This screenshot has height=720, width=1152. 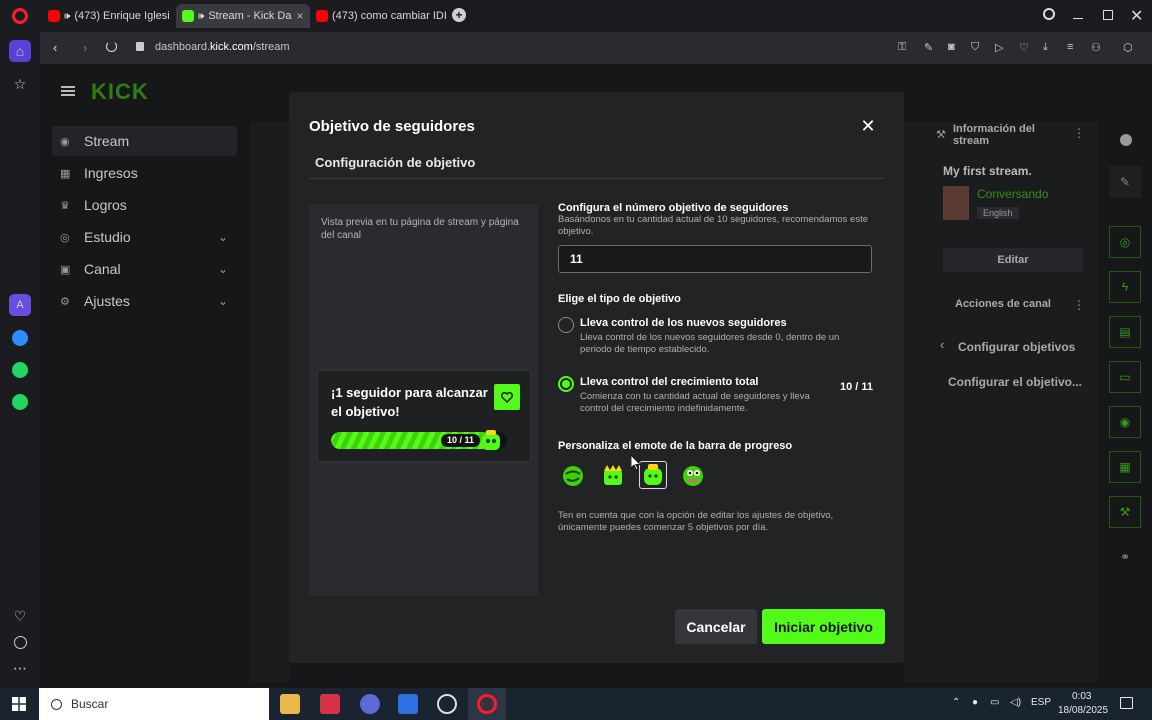 What do you see at coordinates (370, 704) in the screenshot?
I see `app-chrome-icon` at bounding box center [370, 704].